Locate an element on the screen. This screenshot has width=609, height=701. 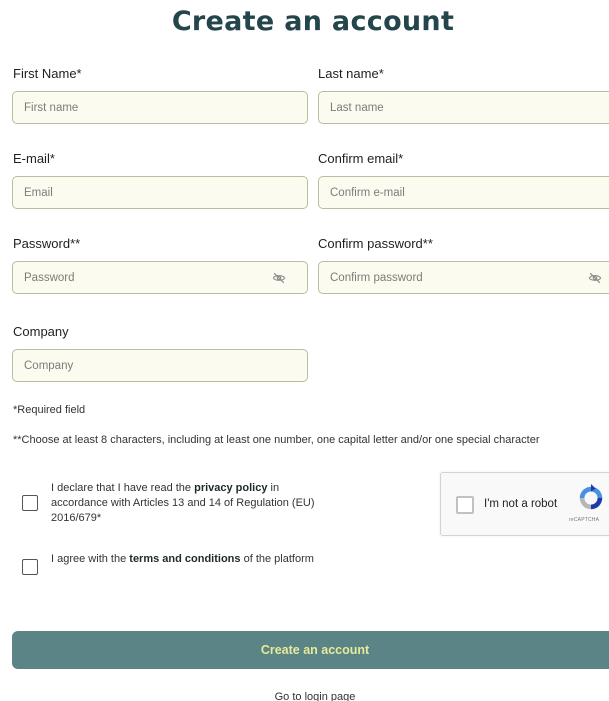
recaptcha-widget: I'm not a robot reCAPTCHA is located at coordinates (524, 504).